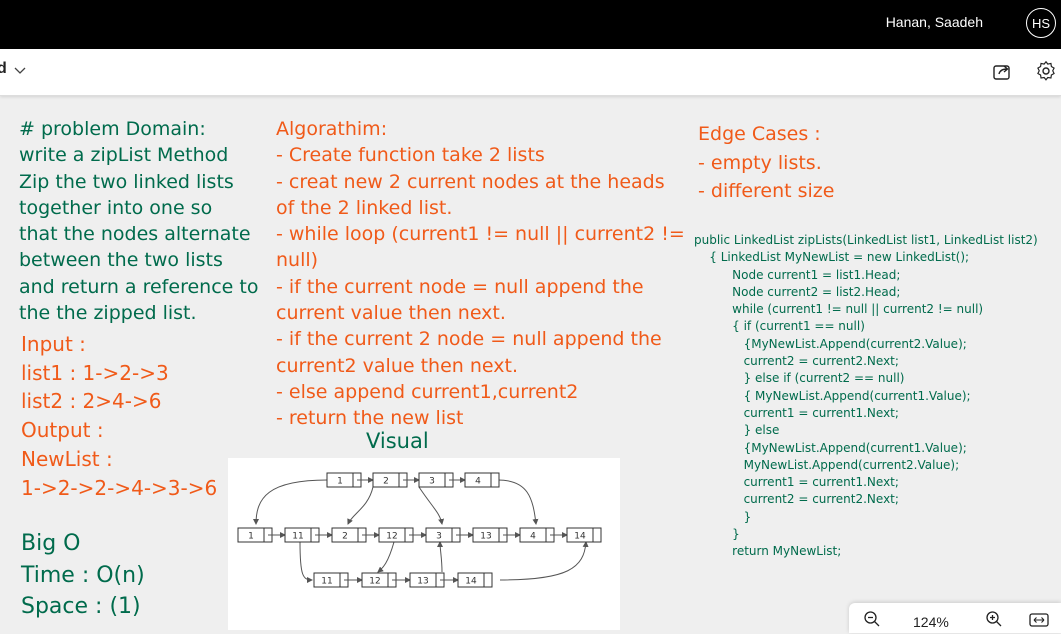 The height and width of the screenshot is (634, 1061). I want to click on zoom-in-icon, so click(994, 619).